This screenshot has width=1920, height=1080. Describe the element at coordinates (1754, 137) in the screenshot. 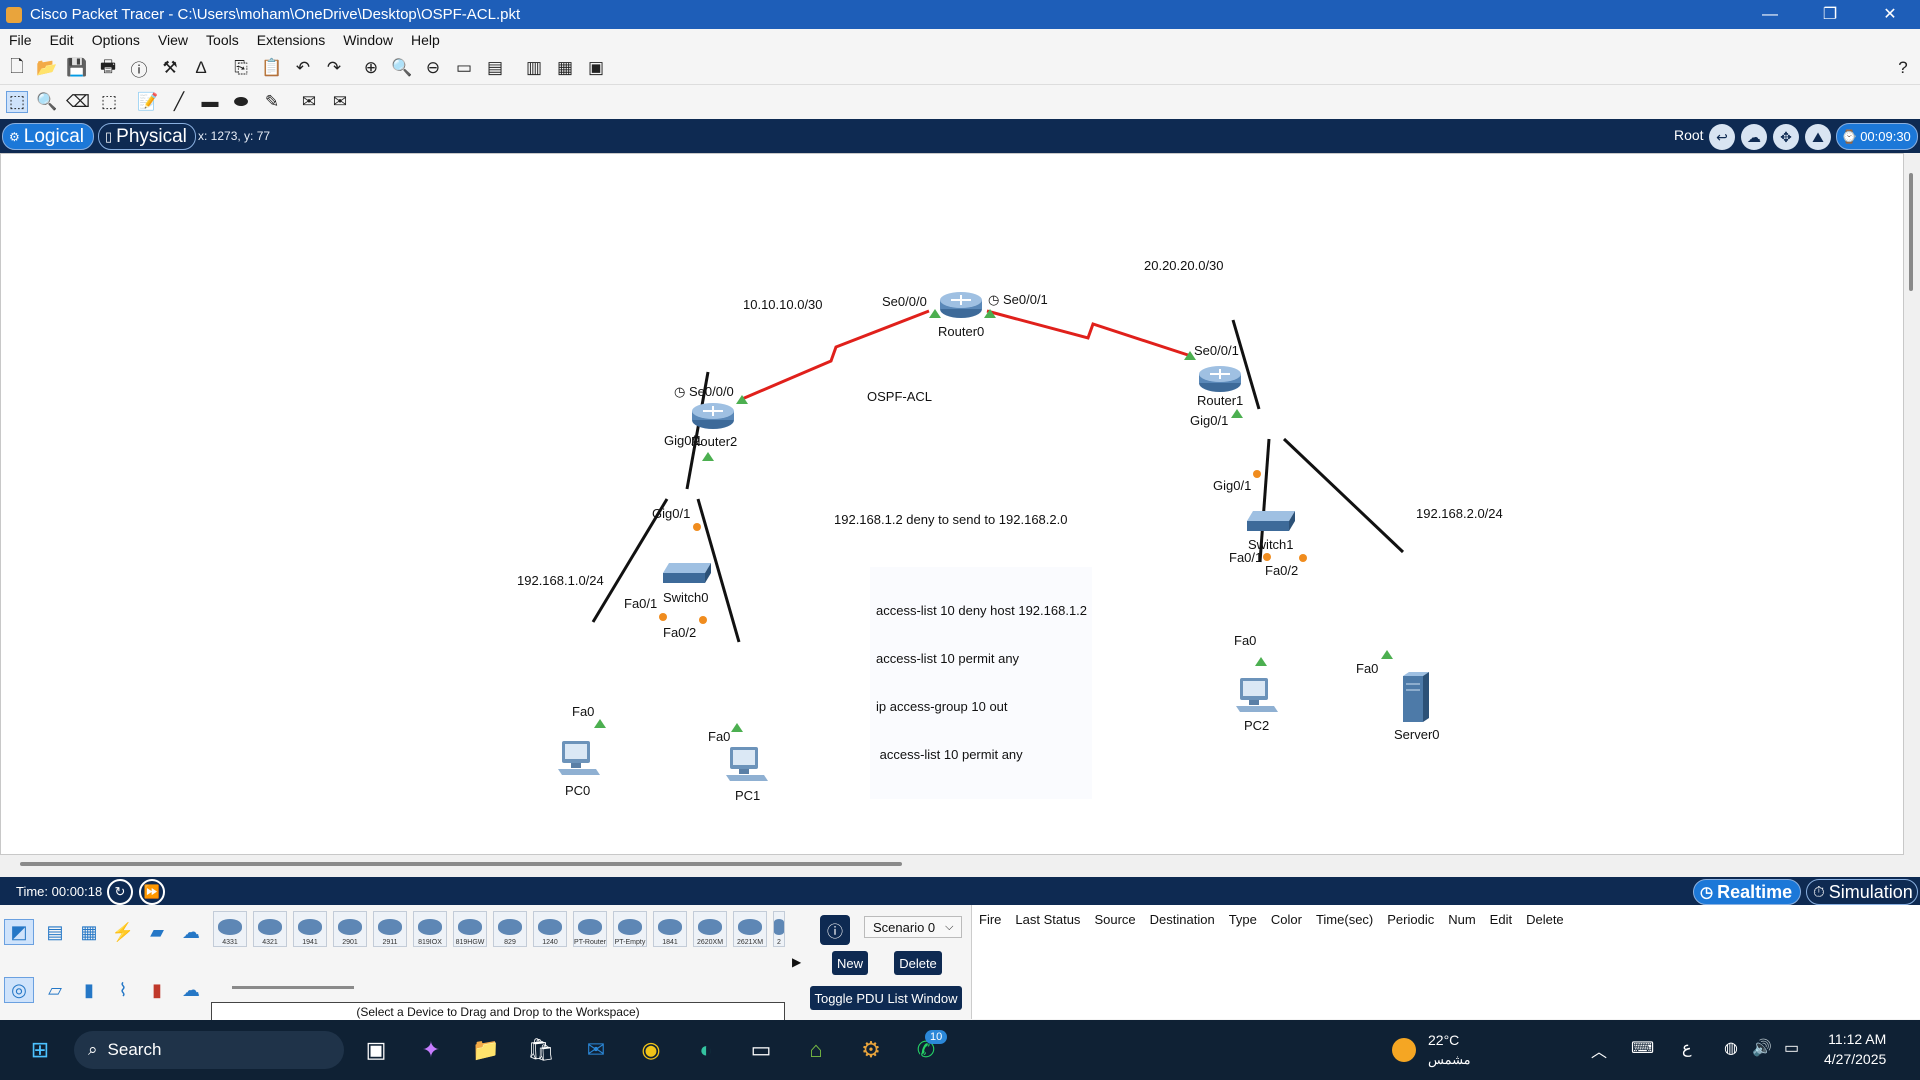

I see `cluster-icon: ☁` at that location.